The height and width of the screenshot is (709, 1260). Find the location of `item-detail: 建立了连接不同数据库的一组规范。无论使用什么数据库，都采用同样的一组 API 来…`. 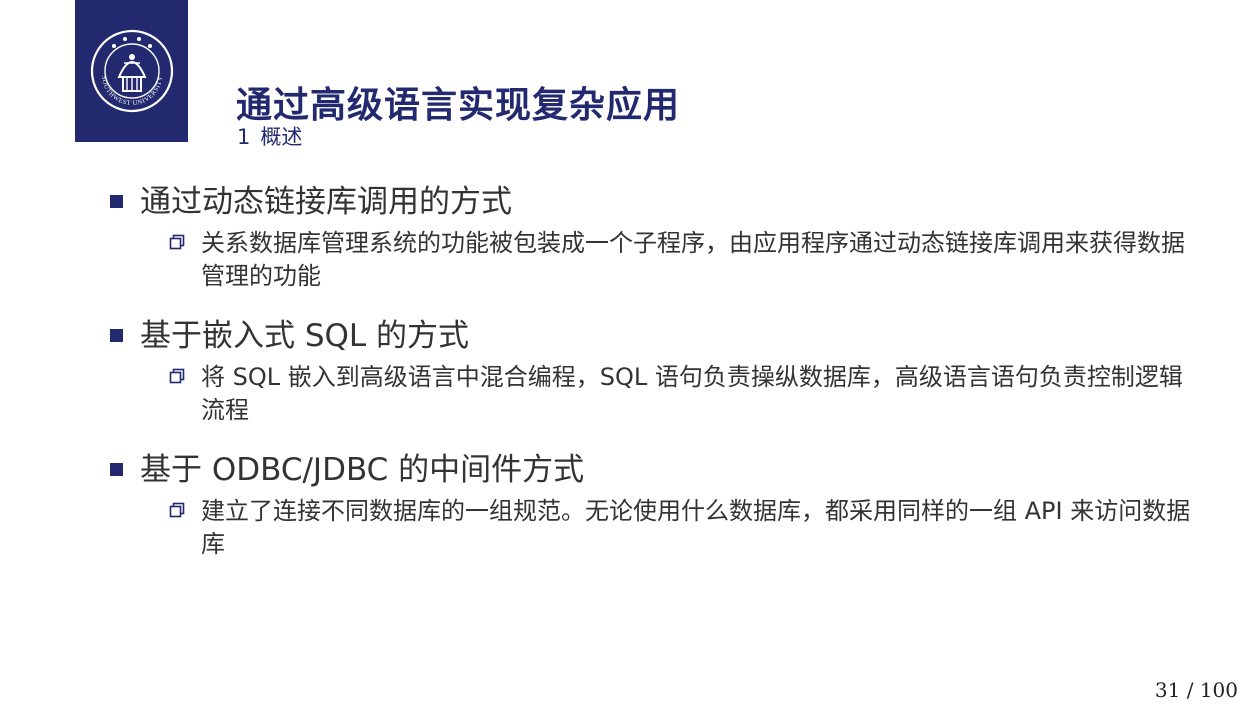

item-detail: 建立了连接不同数据库的一组规范。无论使用什么数据库，都采用同样的一组 API 来… is located at coordinates (696, 527).